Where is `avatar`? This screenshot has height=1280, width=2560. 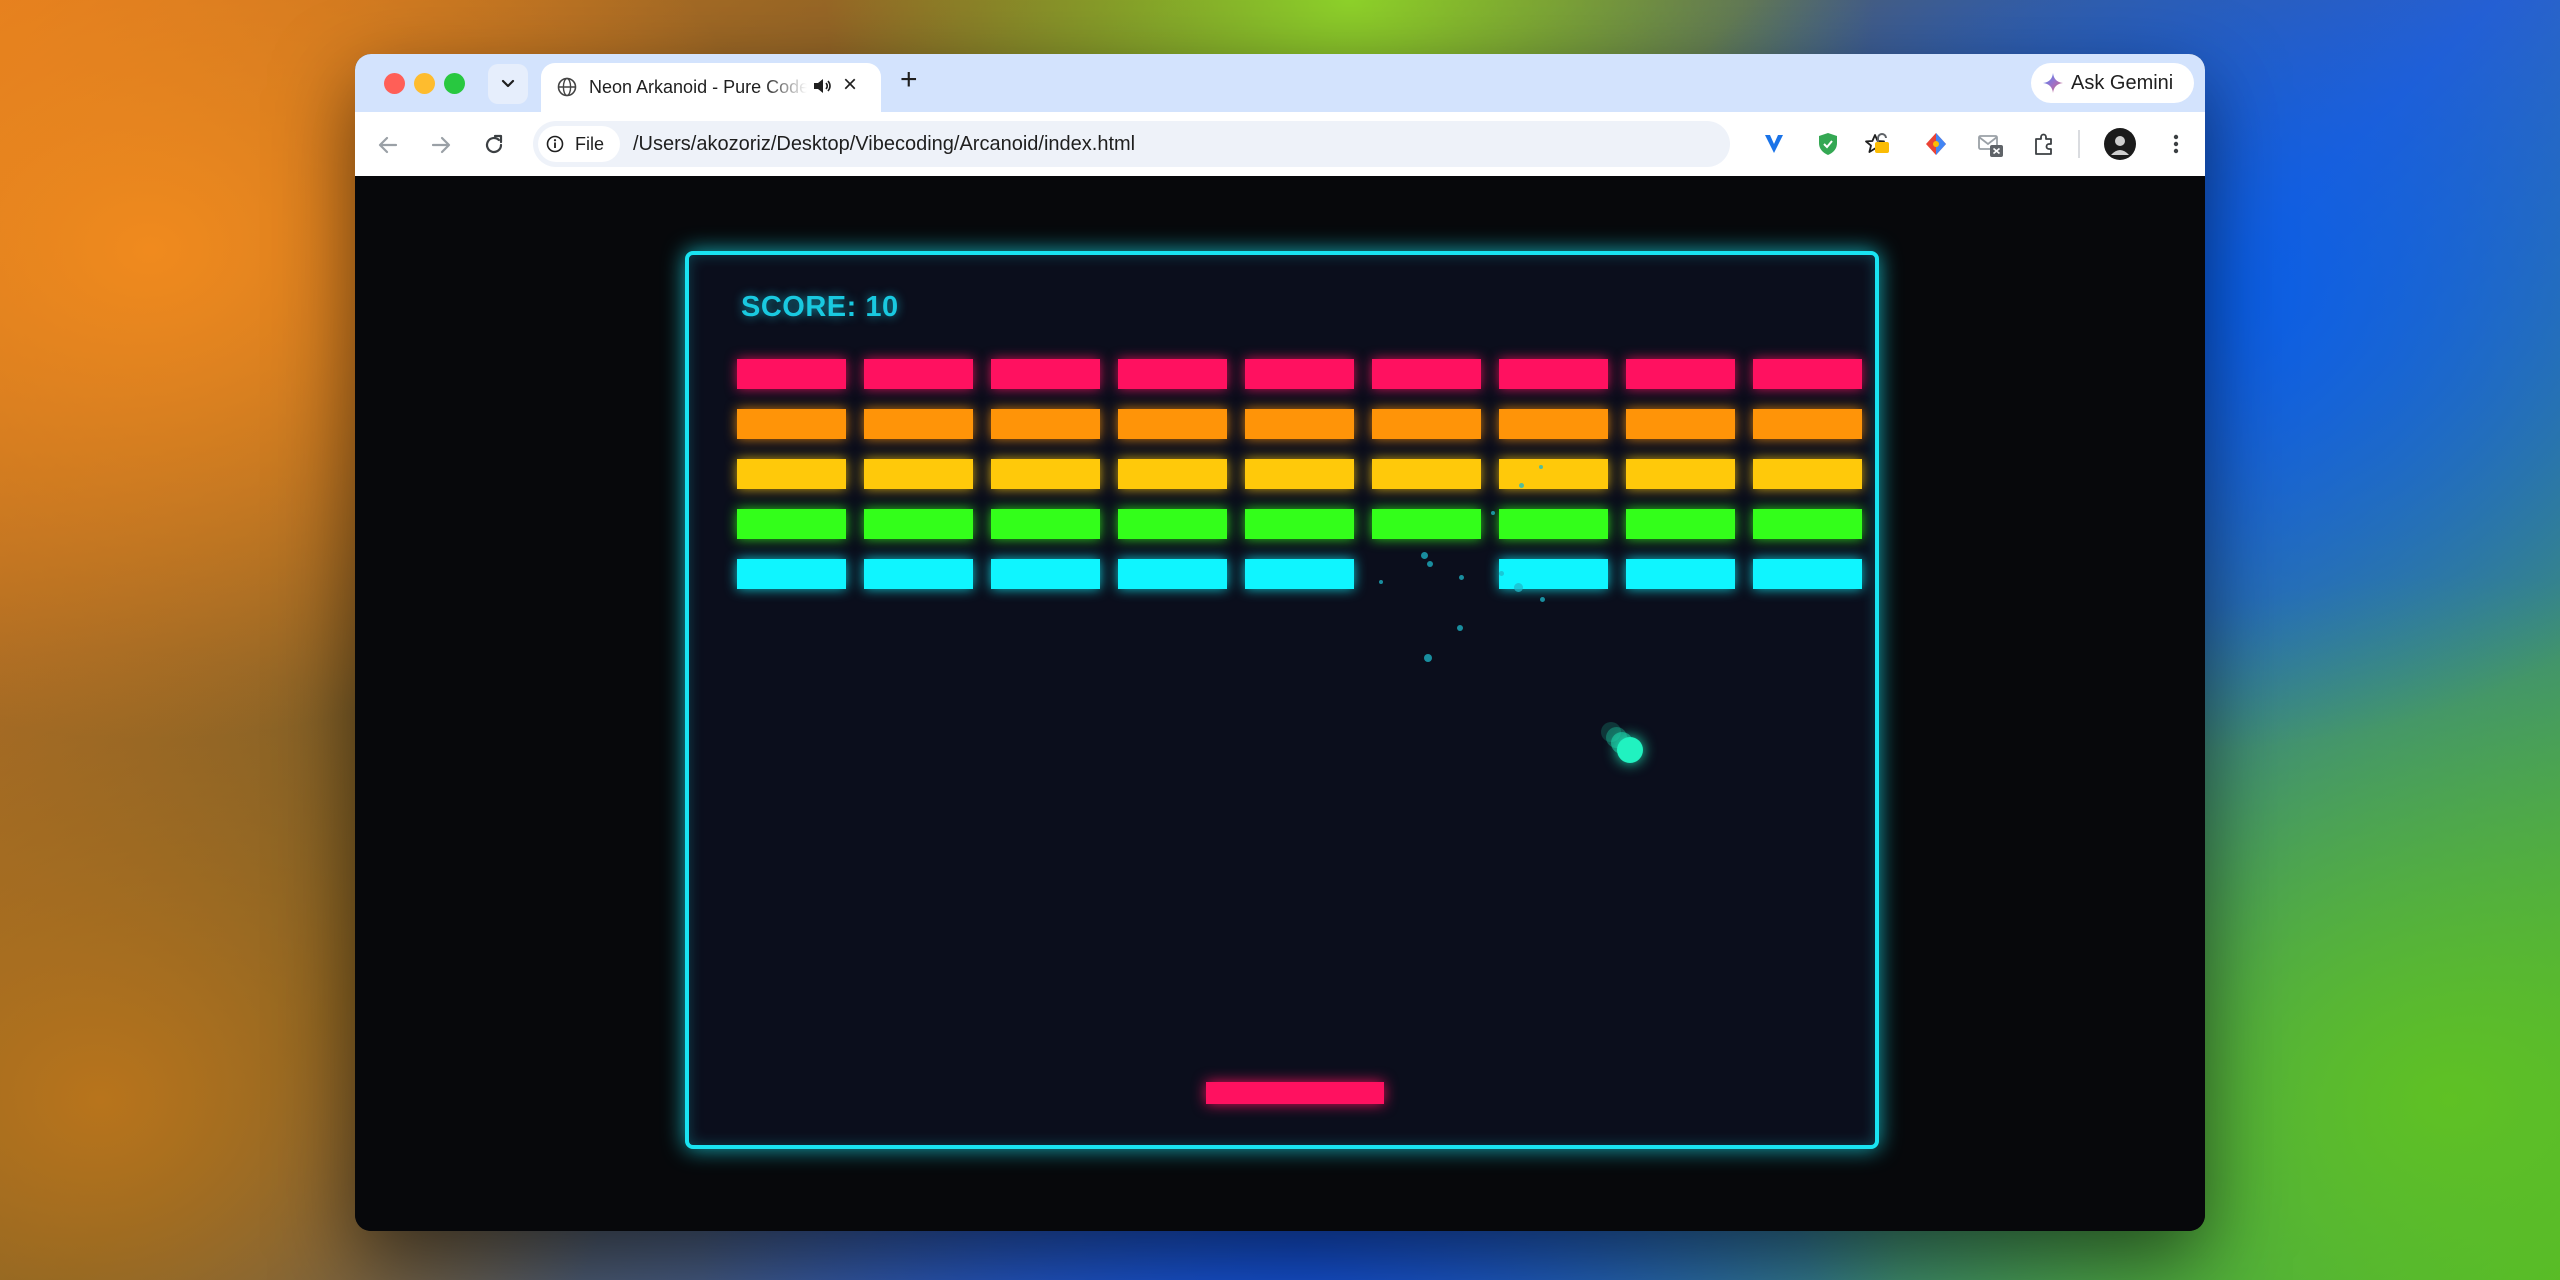 avatar is located at coordinates (2120, 144).